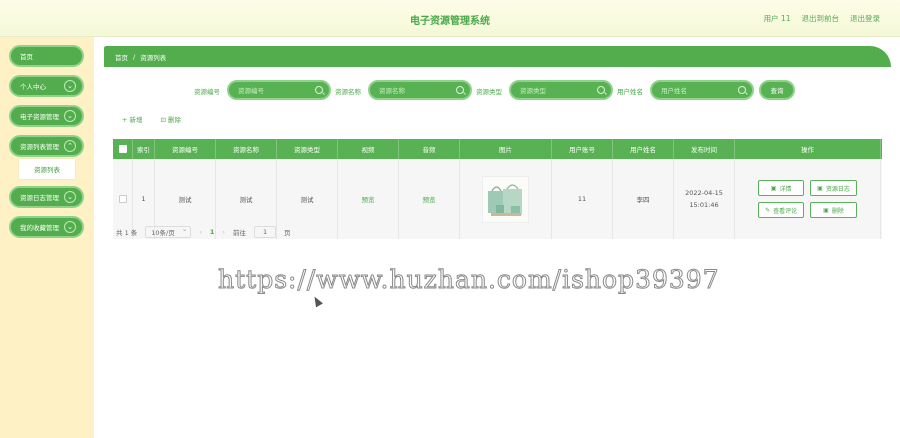 The image size is (900, 438). I want to click on sidebar-item-label: 资源列表管理, so click(39, 147).